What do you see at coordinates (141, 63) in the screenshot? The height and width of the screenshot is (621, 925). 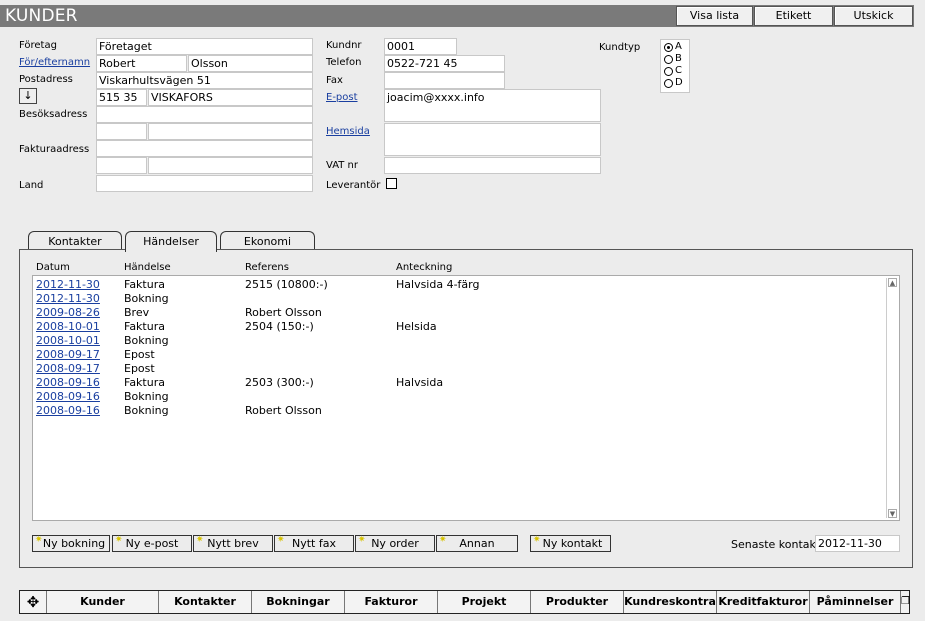 I see `fornamn-field: Robert` at bounding box center [141, 63].